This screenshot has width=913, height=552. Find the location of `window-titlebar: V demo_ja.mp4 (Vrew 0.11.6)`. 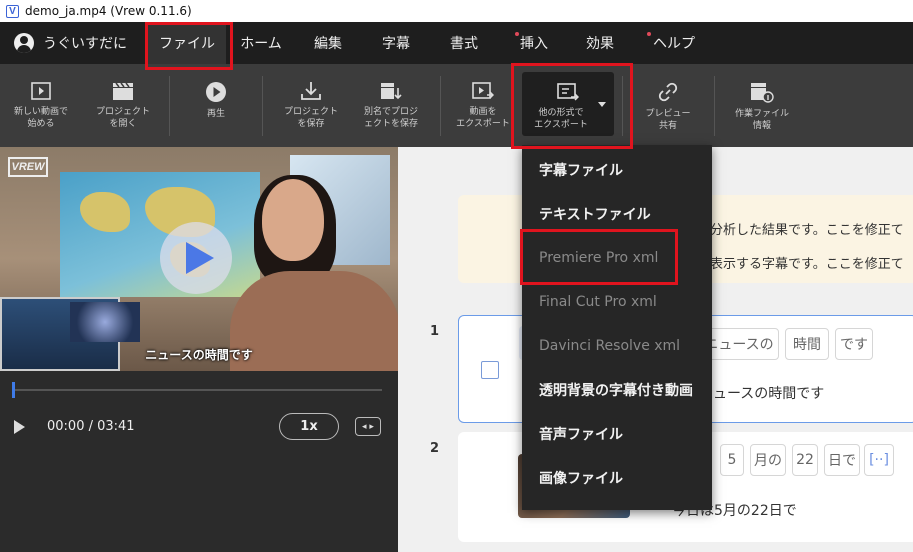

window-titlebar: V demo_ja.mp4 (Vrew 0.11.6) is located at coordinates (456, 11).